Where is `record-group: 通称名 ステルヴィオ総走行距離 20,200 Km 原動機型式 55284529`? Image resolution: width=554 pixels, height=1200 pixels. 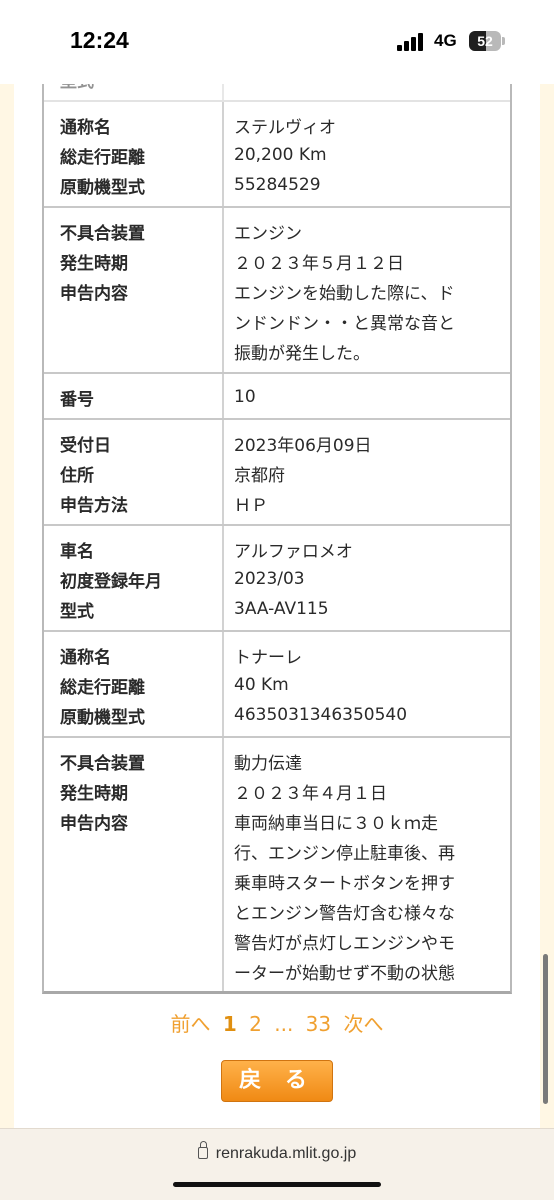
record-group: 通称名 ステルヴィオ総走行距離 20,200 Km 原動機型式 55284529 is located at coordinates (277, 155).